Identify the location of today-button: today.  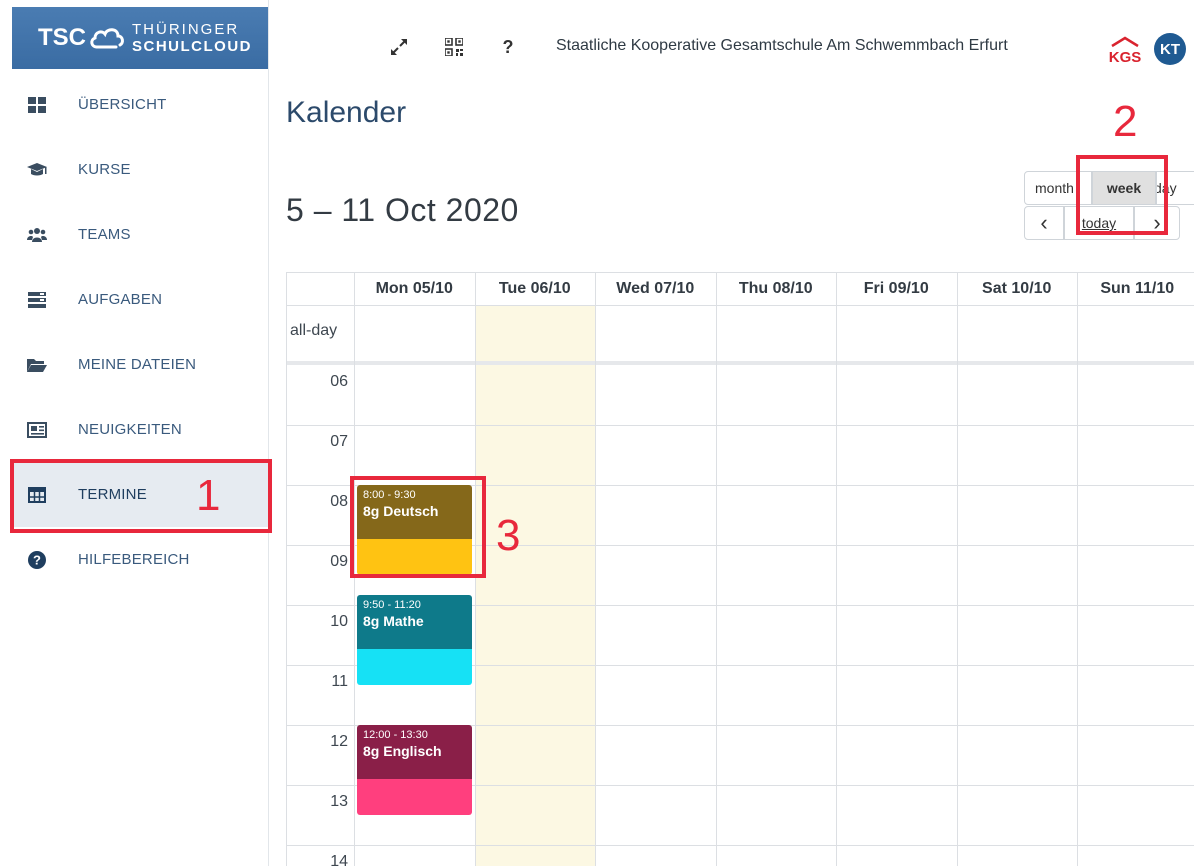
(1099, 223).